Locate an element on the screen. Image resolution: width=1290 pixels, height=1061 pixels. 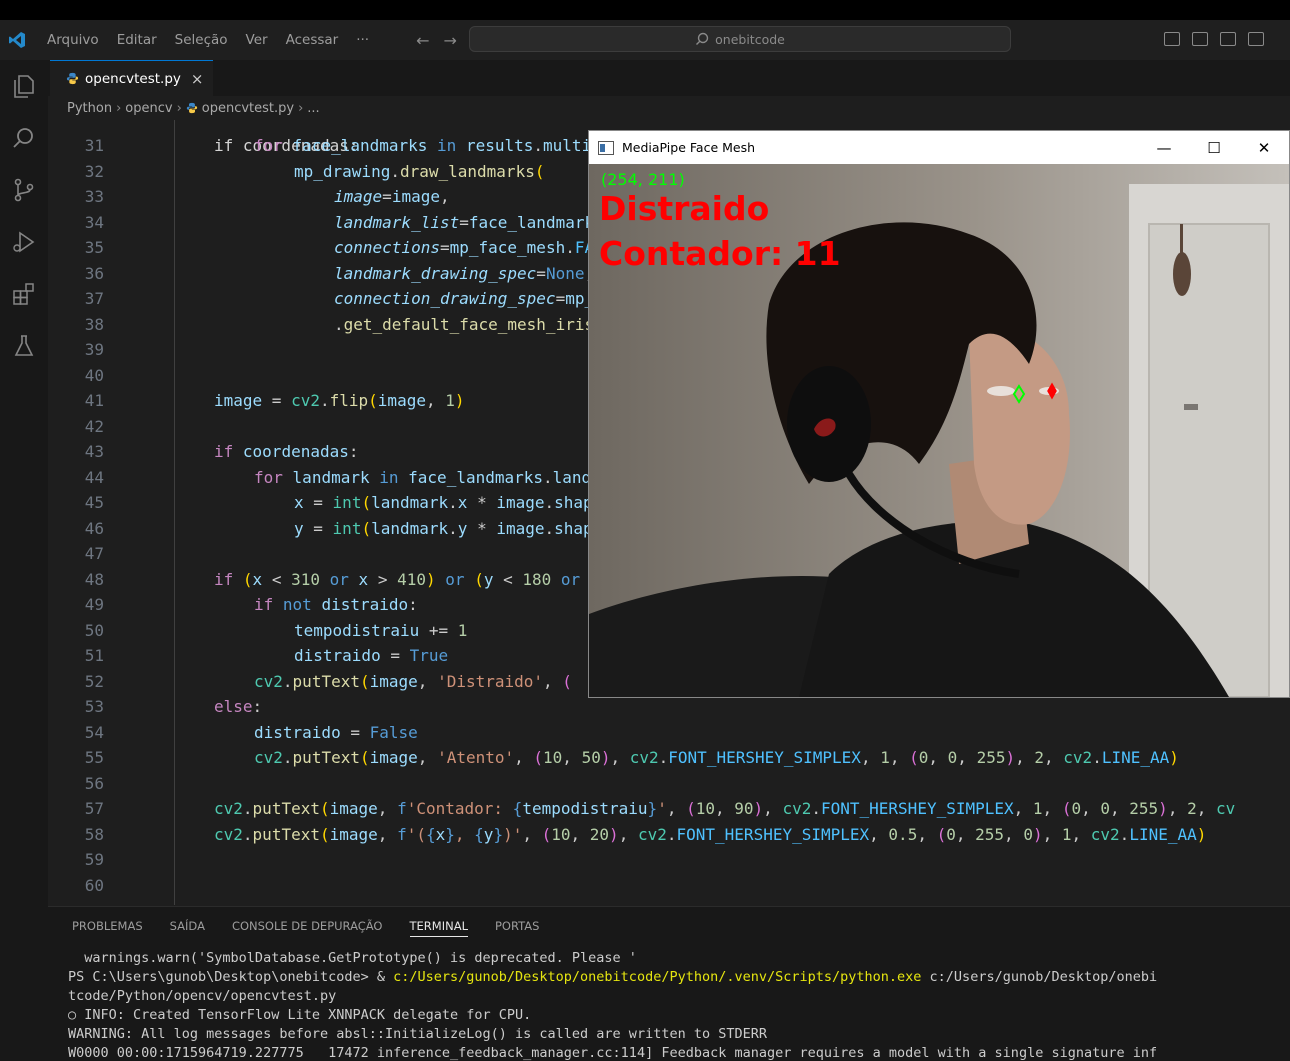
line-number: 47 is located at coordinates (94, 553).